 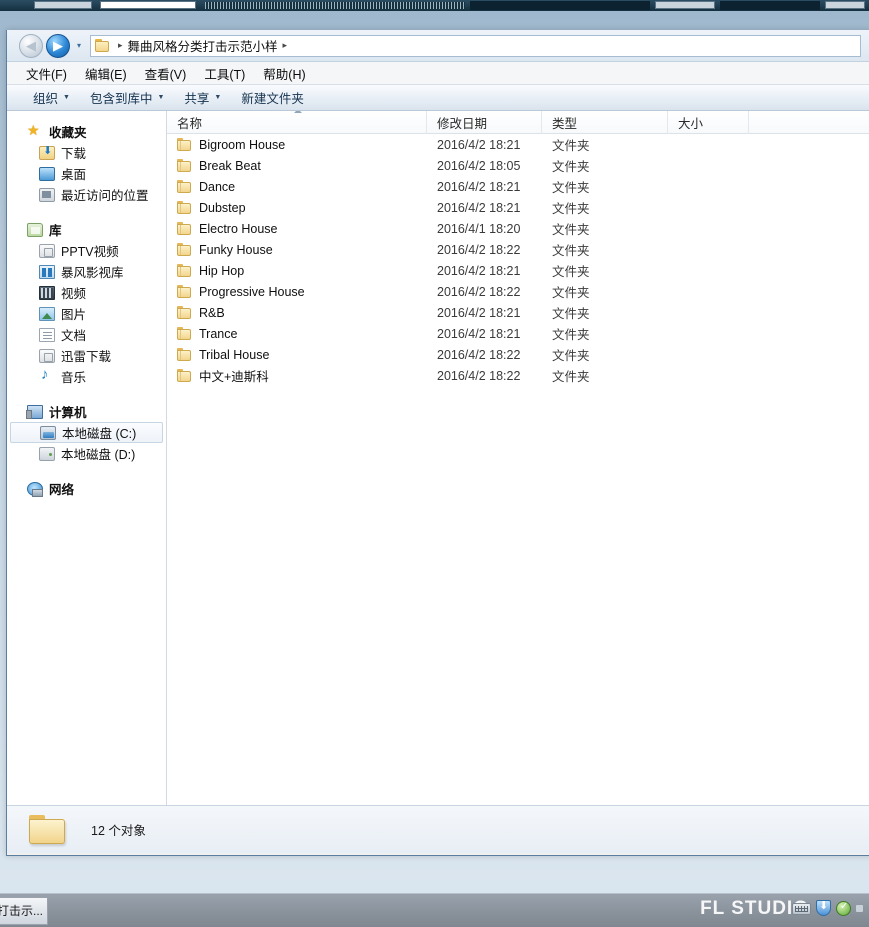 I want to click on cell-name: Break Beat, so click(x=297, y=166).